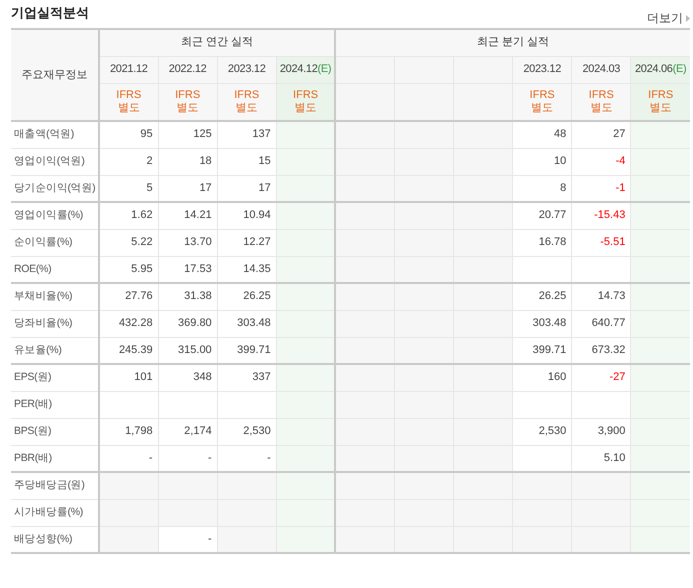 Image resolution: width=693 pixels, height=588 pixels. Describe the element at coordinates (188, 215) in the screenshot. I see `table-cell: 14.21` at that location.